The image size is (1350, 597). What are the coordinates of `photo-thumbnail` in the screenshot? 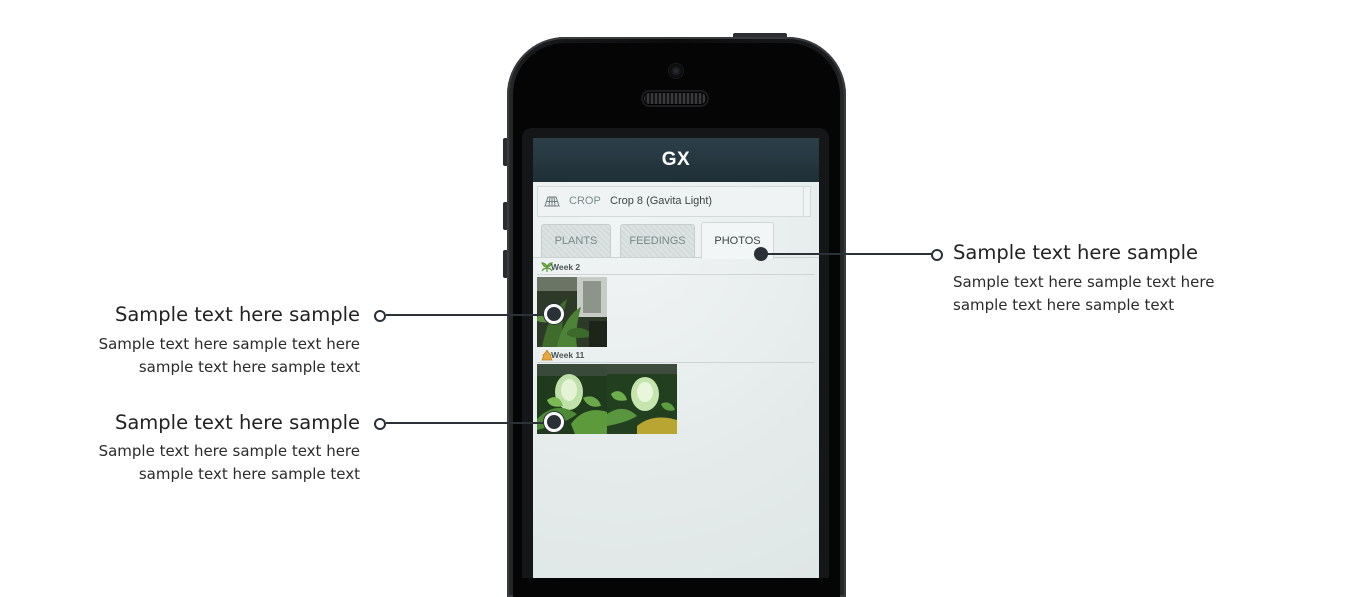 It's located at (642, 399).